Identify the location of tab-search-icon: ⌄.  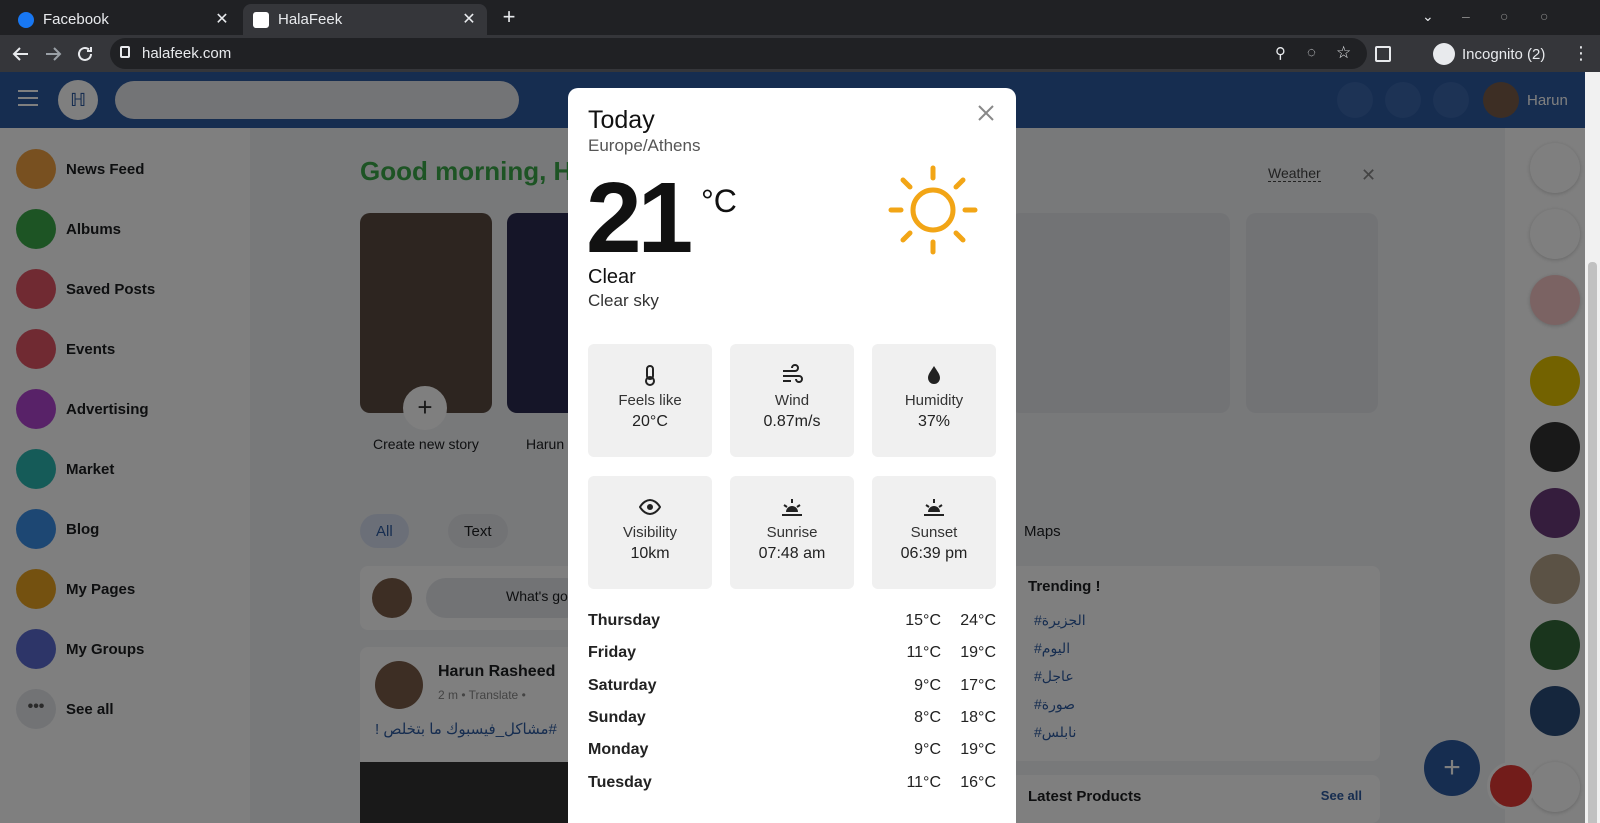
(1428, 16).